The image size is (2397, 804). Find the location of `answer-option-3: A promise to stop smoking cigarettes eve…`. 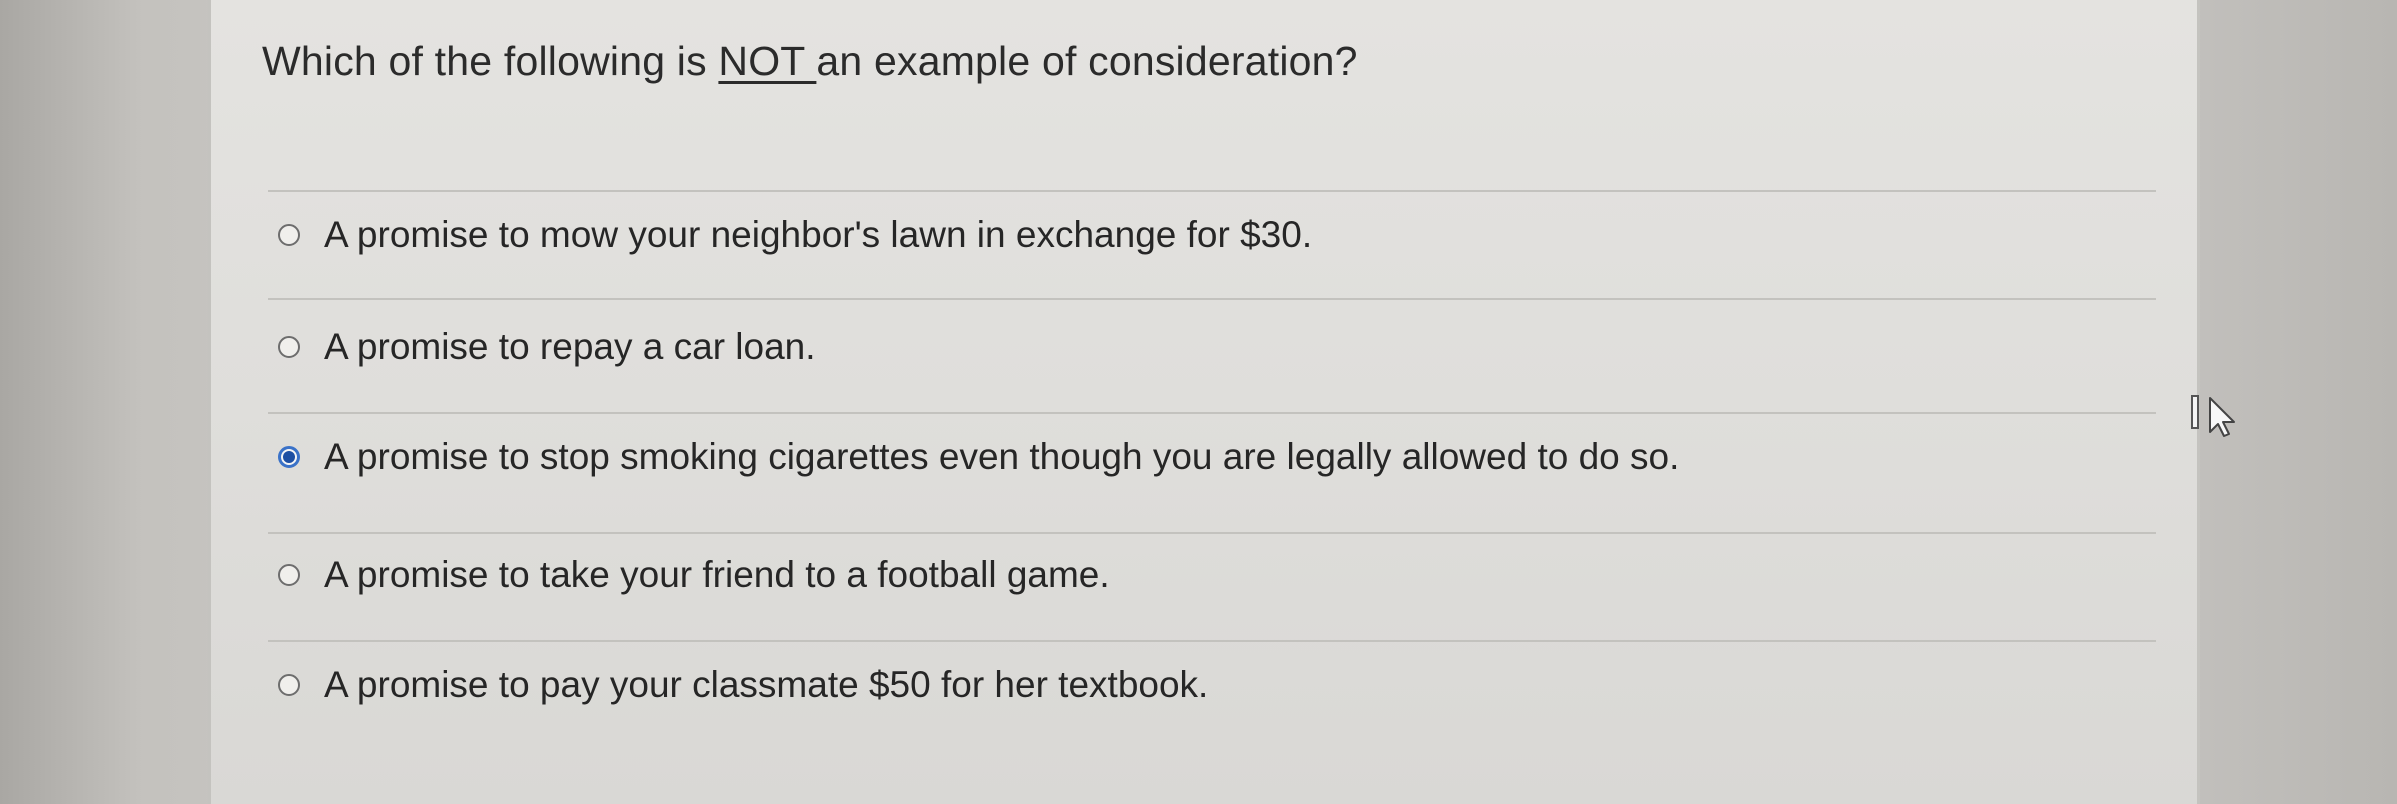

answer-option-3: A promise to stop smoking cigarettes eve… is located at coordinates (978, 457).